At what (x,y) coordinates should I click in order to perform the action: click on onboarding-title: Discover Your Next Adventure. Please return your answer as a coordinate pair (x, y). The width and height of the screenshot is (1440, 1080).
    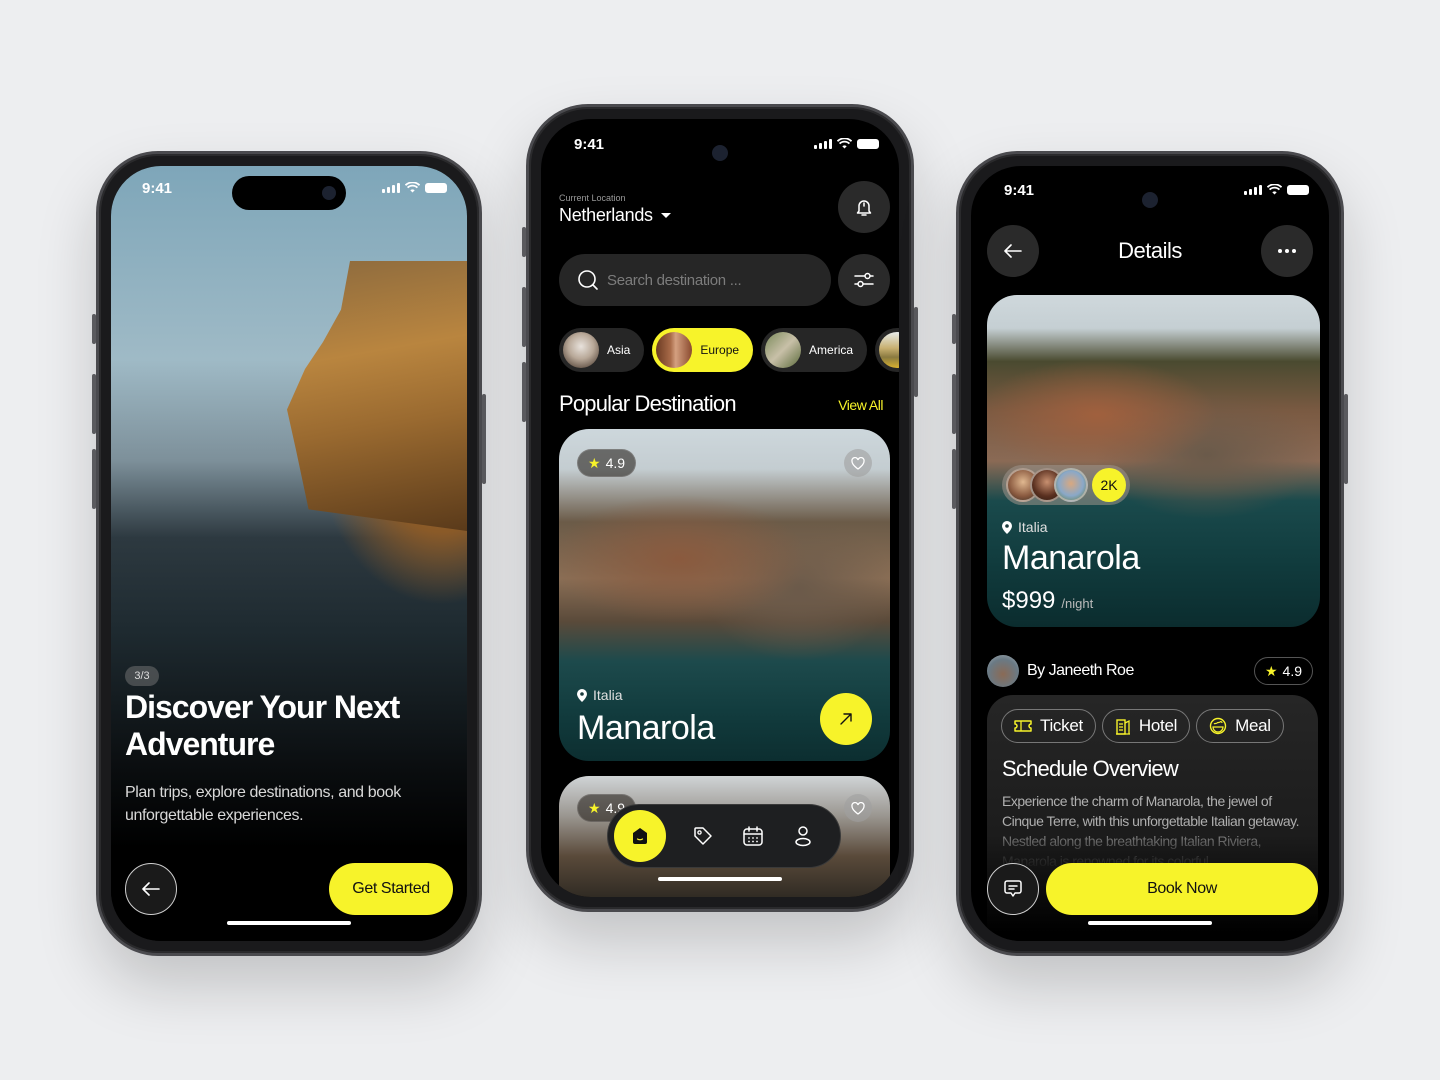
    Looking at the image, I should click on (262, 725).